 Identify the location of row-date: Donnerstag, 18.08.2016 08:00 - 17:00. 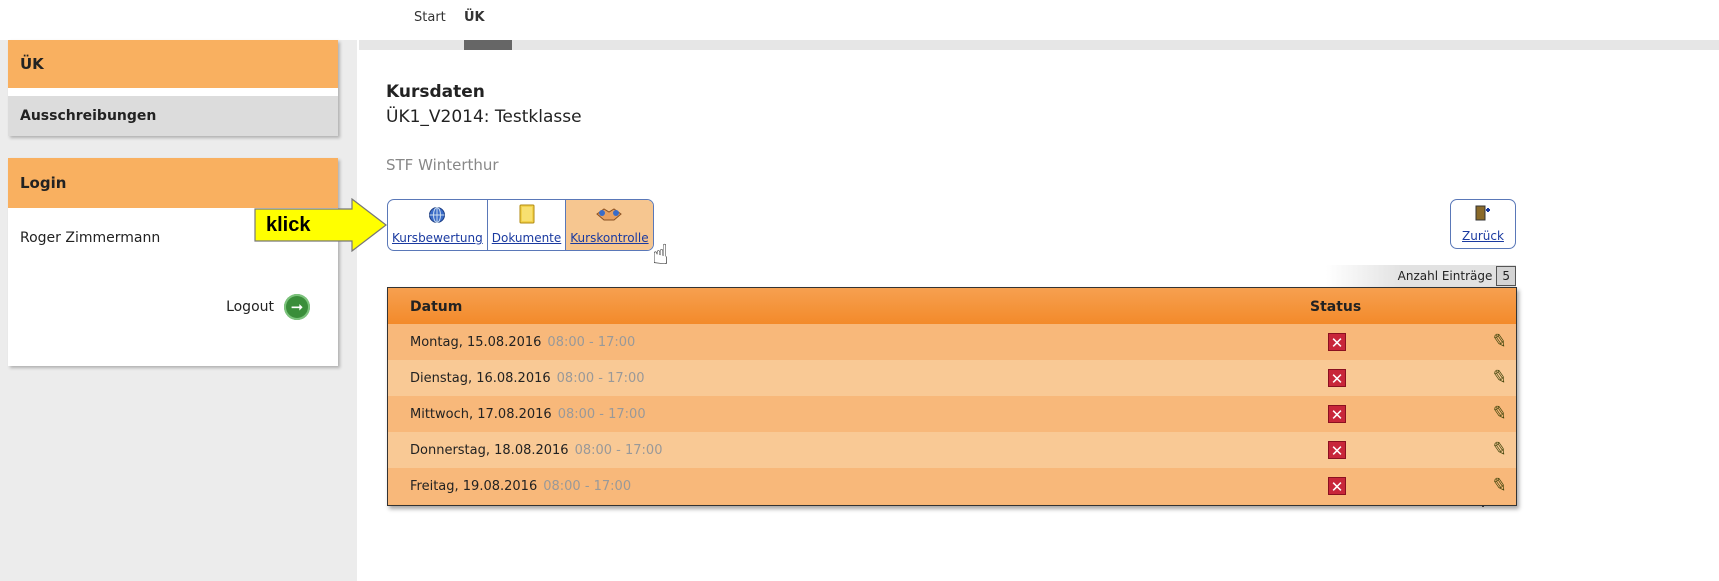
(536, 450).